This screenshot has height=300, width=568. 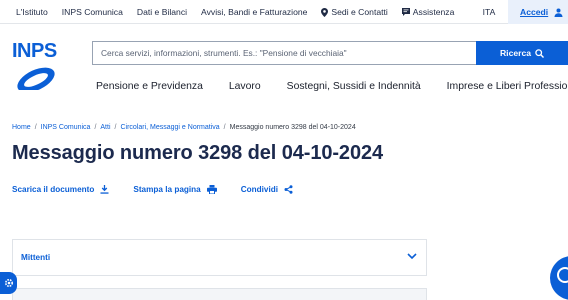 What do you see at coordinates (359, 12) in the screenshot?
I see `utility-link-sedi-label: Sedi e Contatti` at bounding box center [359, 12].